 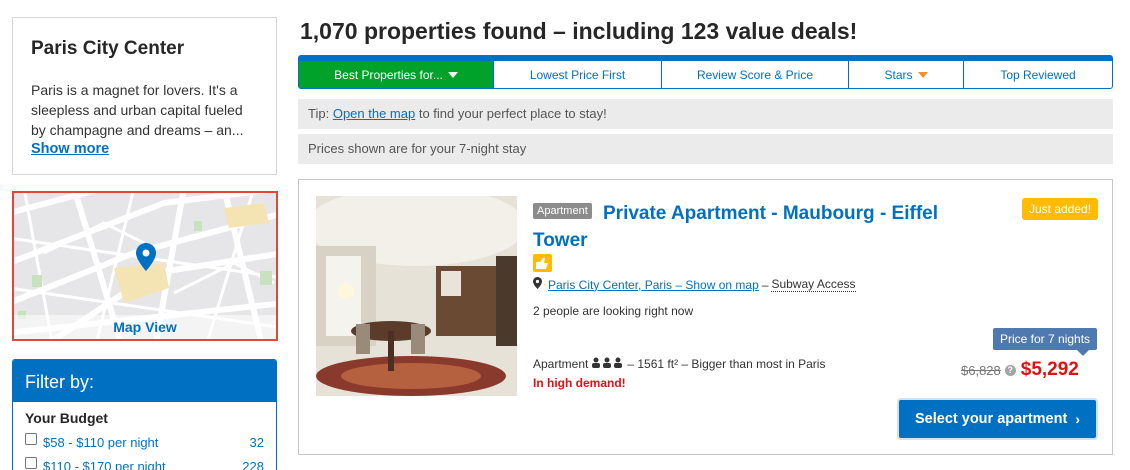 What do you see at coordinates (579, 383) in the screenshot?
I see `high-demand-text: In high demand!` at bounding box center [579, 383].